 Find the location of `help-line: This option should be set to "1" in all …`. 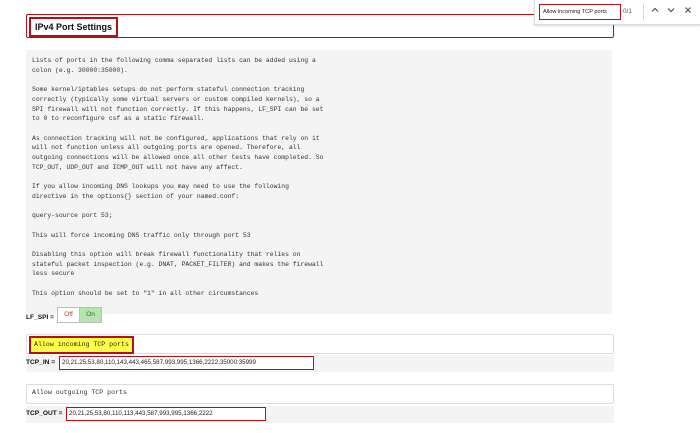

help-line: This option should be set to "1" in all … is located at coordinates (145, 293).